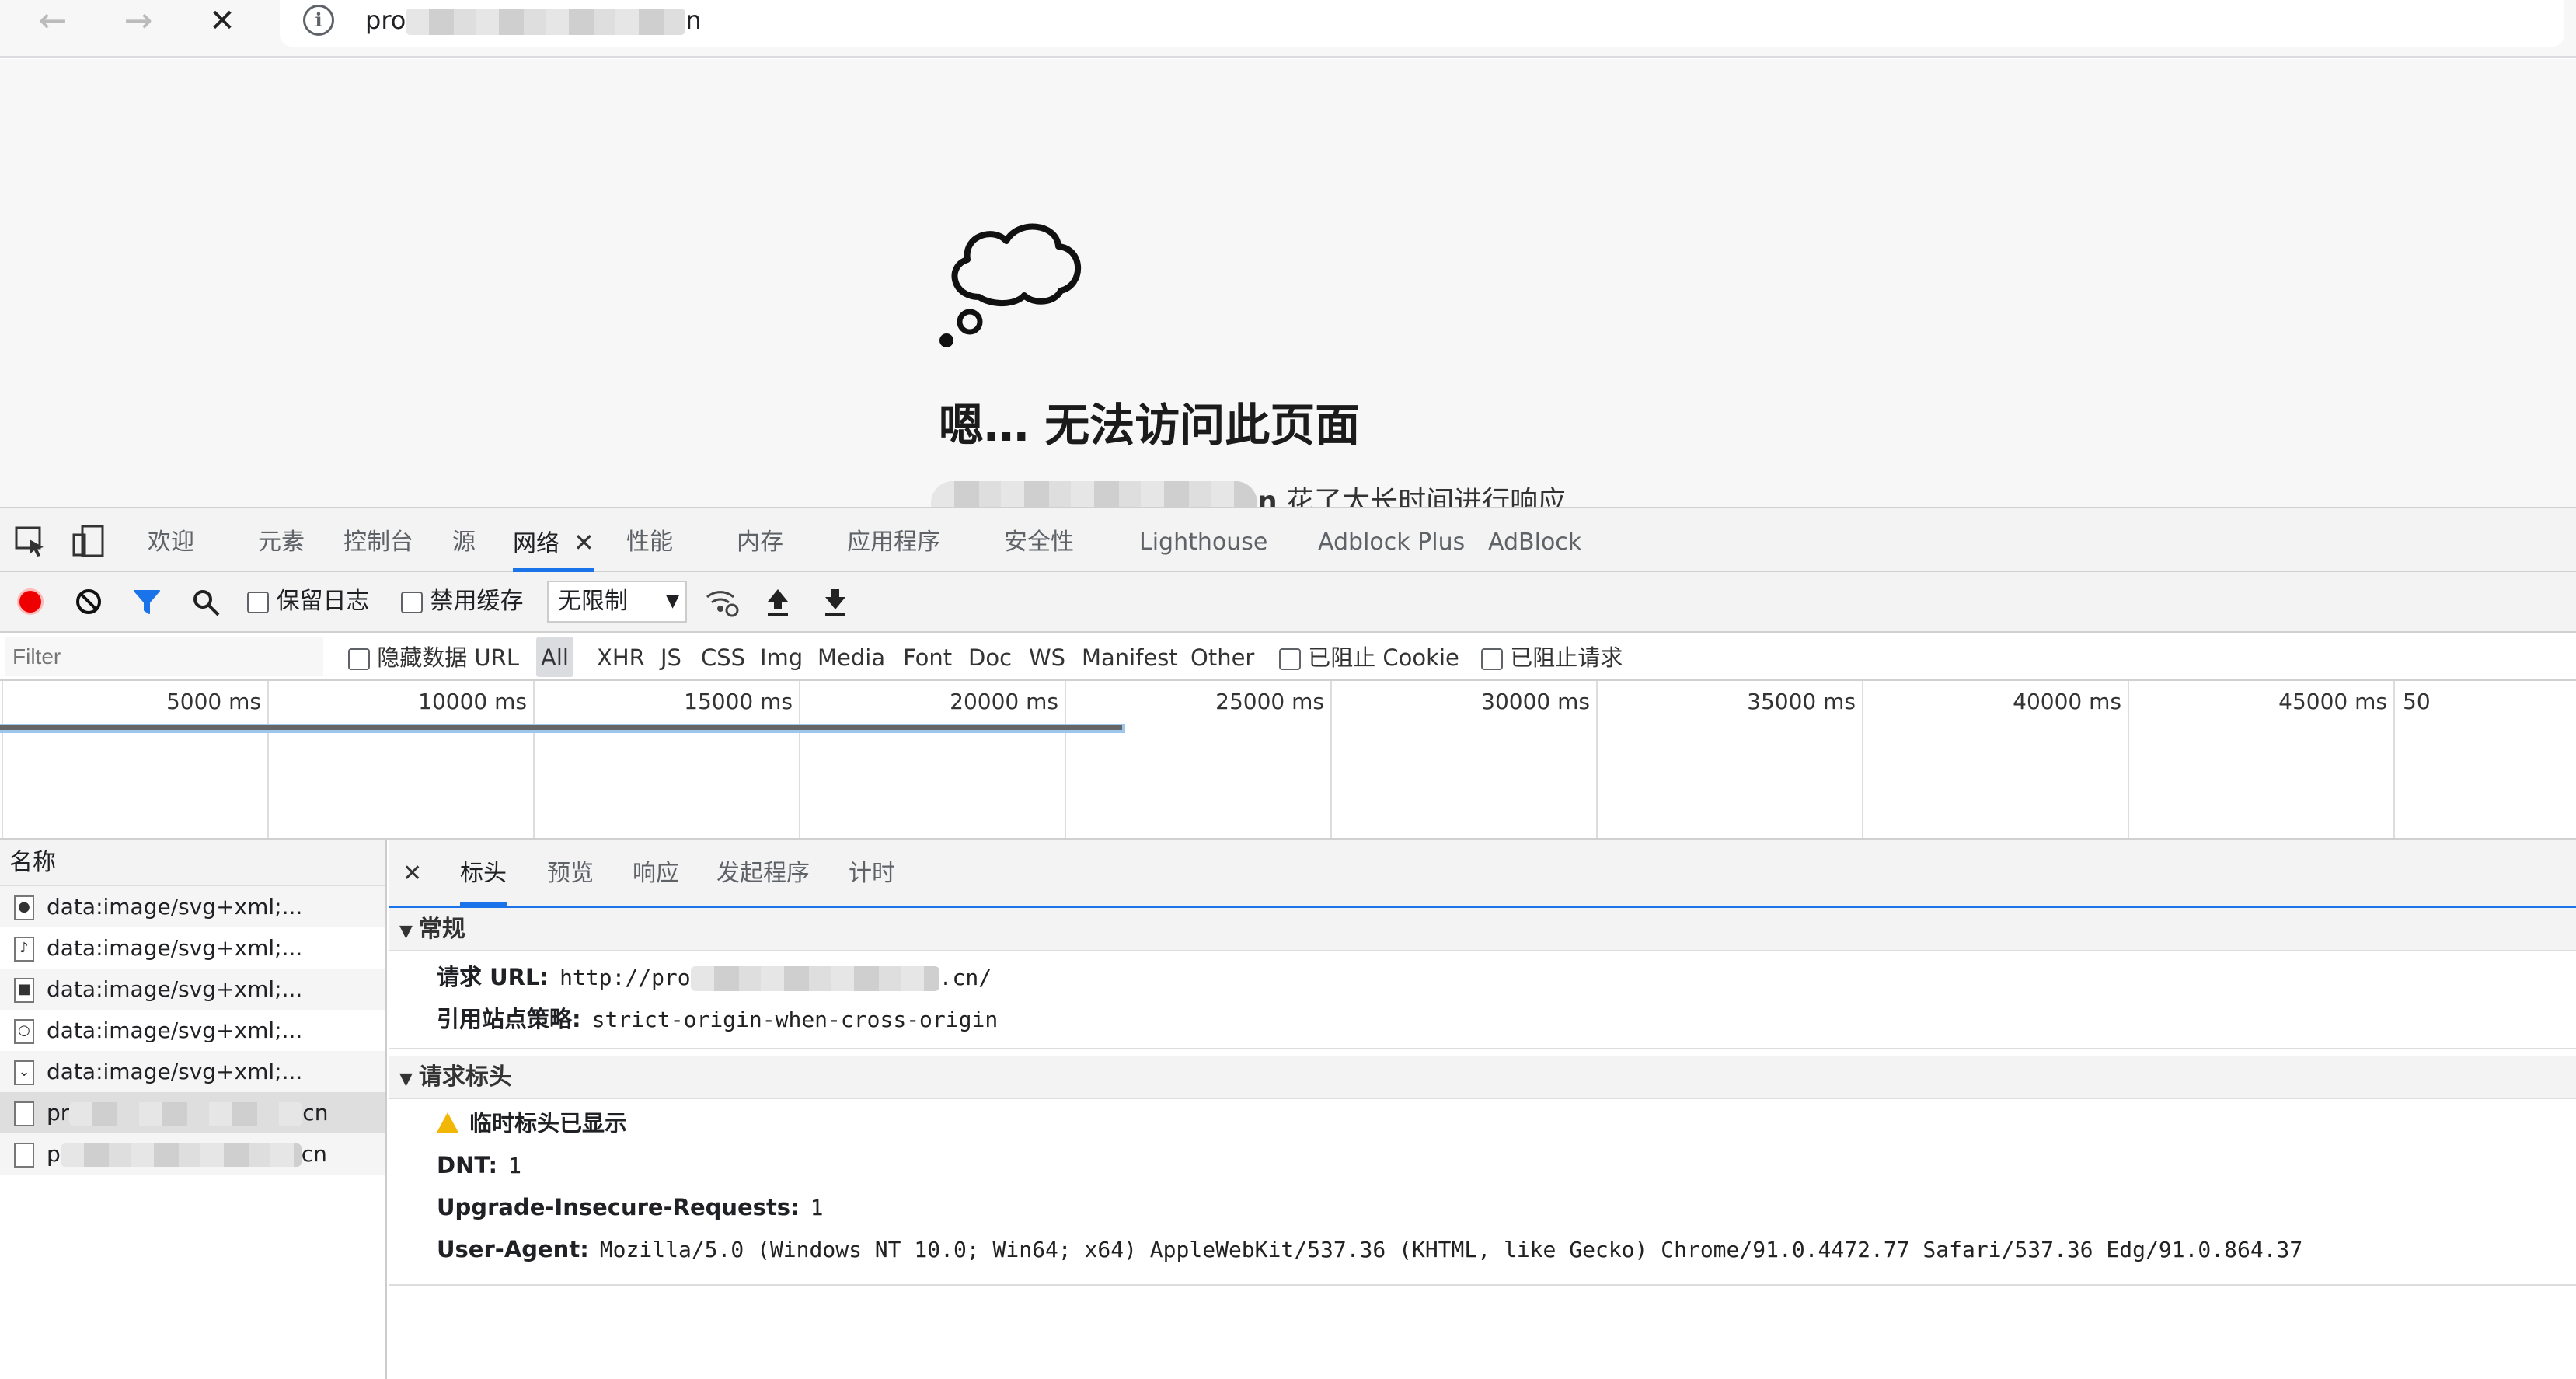 Image resolution: width=2576 pixels, height=1379 pixels. Describe the element at coordinates (671, 657) in the screenshot. I see `filter-type-js: JS` at that location.